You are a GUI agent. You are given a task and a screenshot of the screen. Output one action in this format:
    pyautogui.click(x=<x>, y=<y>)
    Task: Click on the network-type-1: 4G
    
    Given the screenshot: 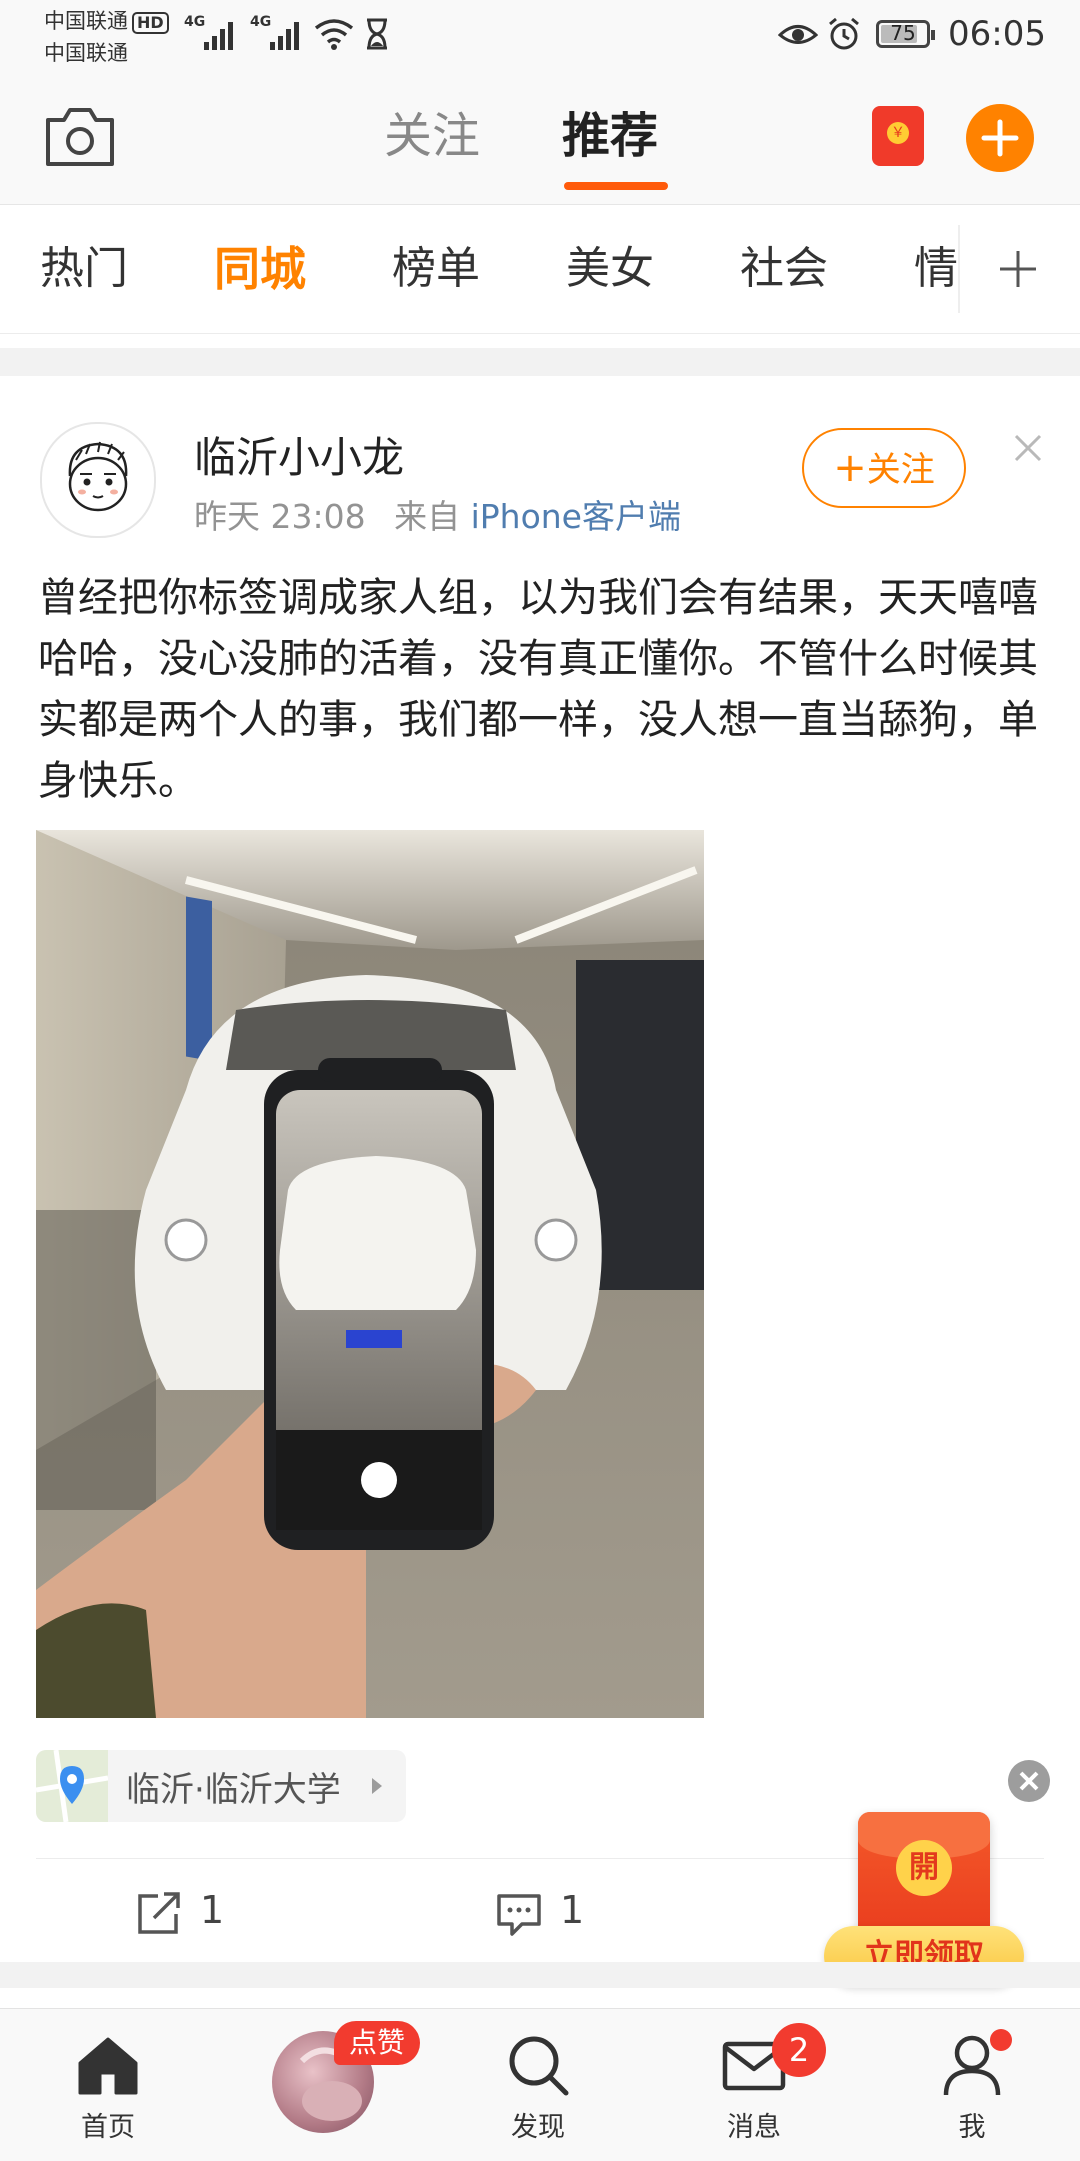 What is the action you would take?
    pyautogui.click(x=195, y=22)
    